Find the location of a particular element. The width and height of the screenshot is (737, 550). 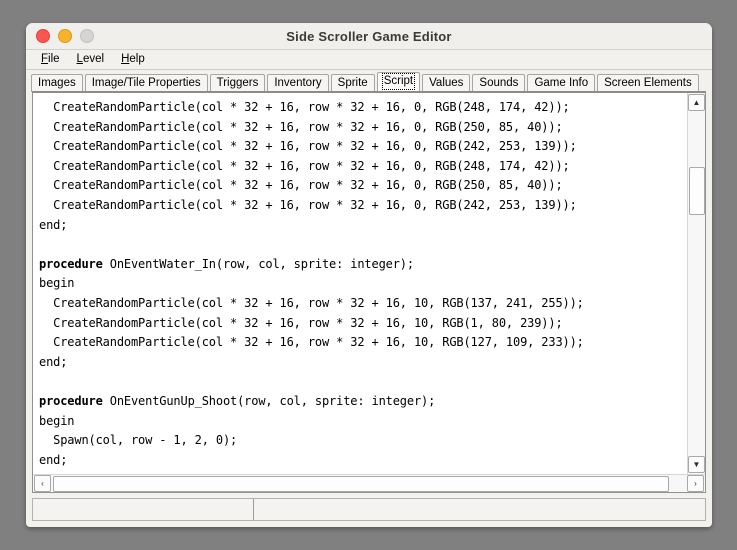

menu-level-rest: evel is located at coordinates (93, 59).